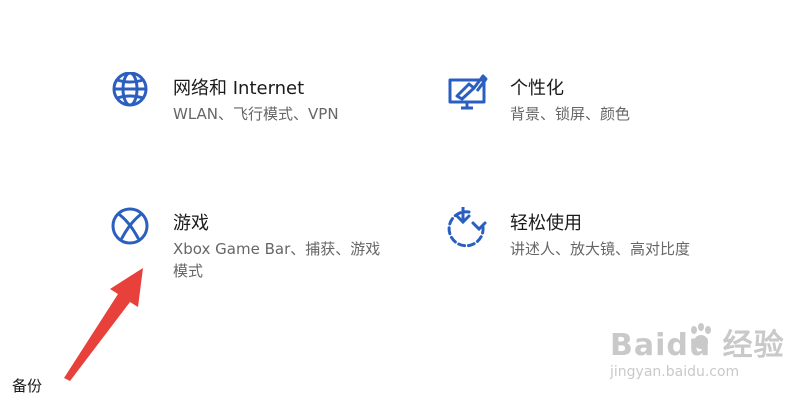 This screenshot has width=791, height=409. Describe the element at coordinates (191, 223) in the screenshot. I see `tile-title: 游戏` at that location.